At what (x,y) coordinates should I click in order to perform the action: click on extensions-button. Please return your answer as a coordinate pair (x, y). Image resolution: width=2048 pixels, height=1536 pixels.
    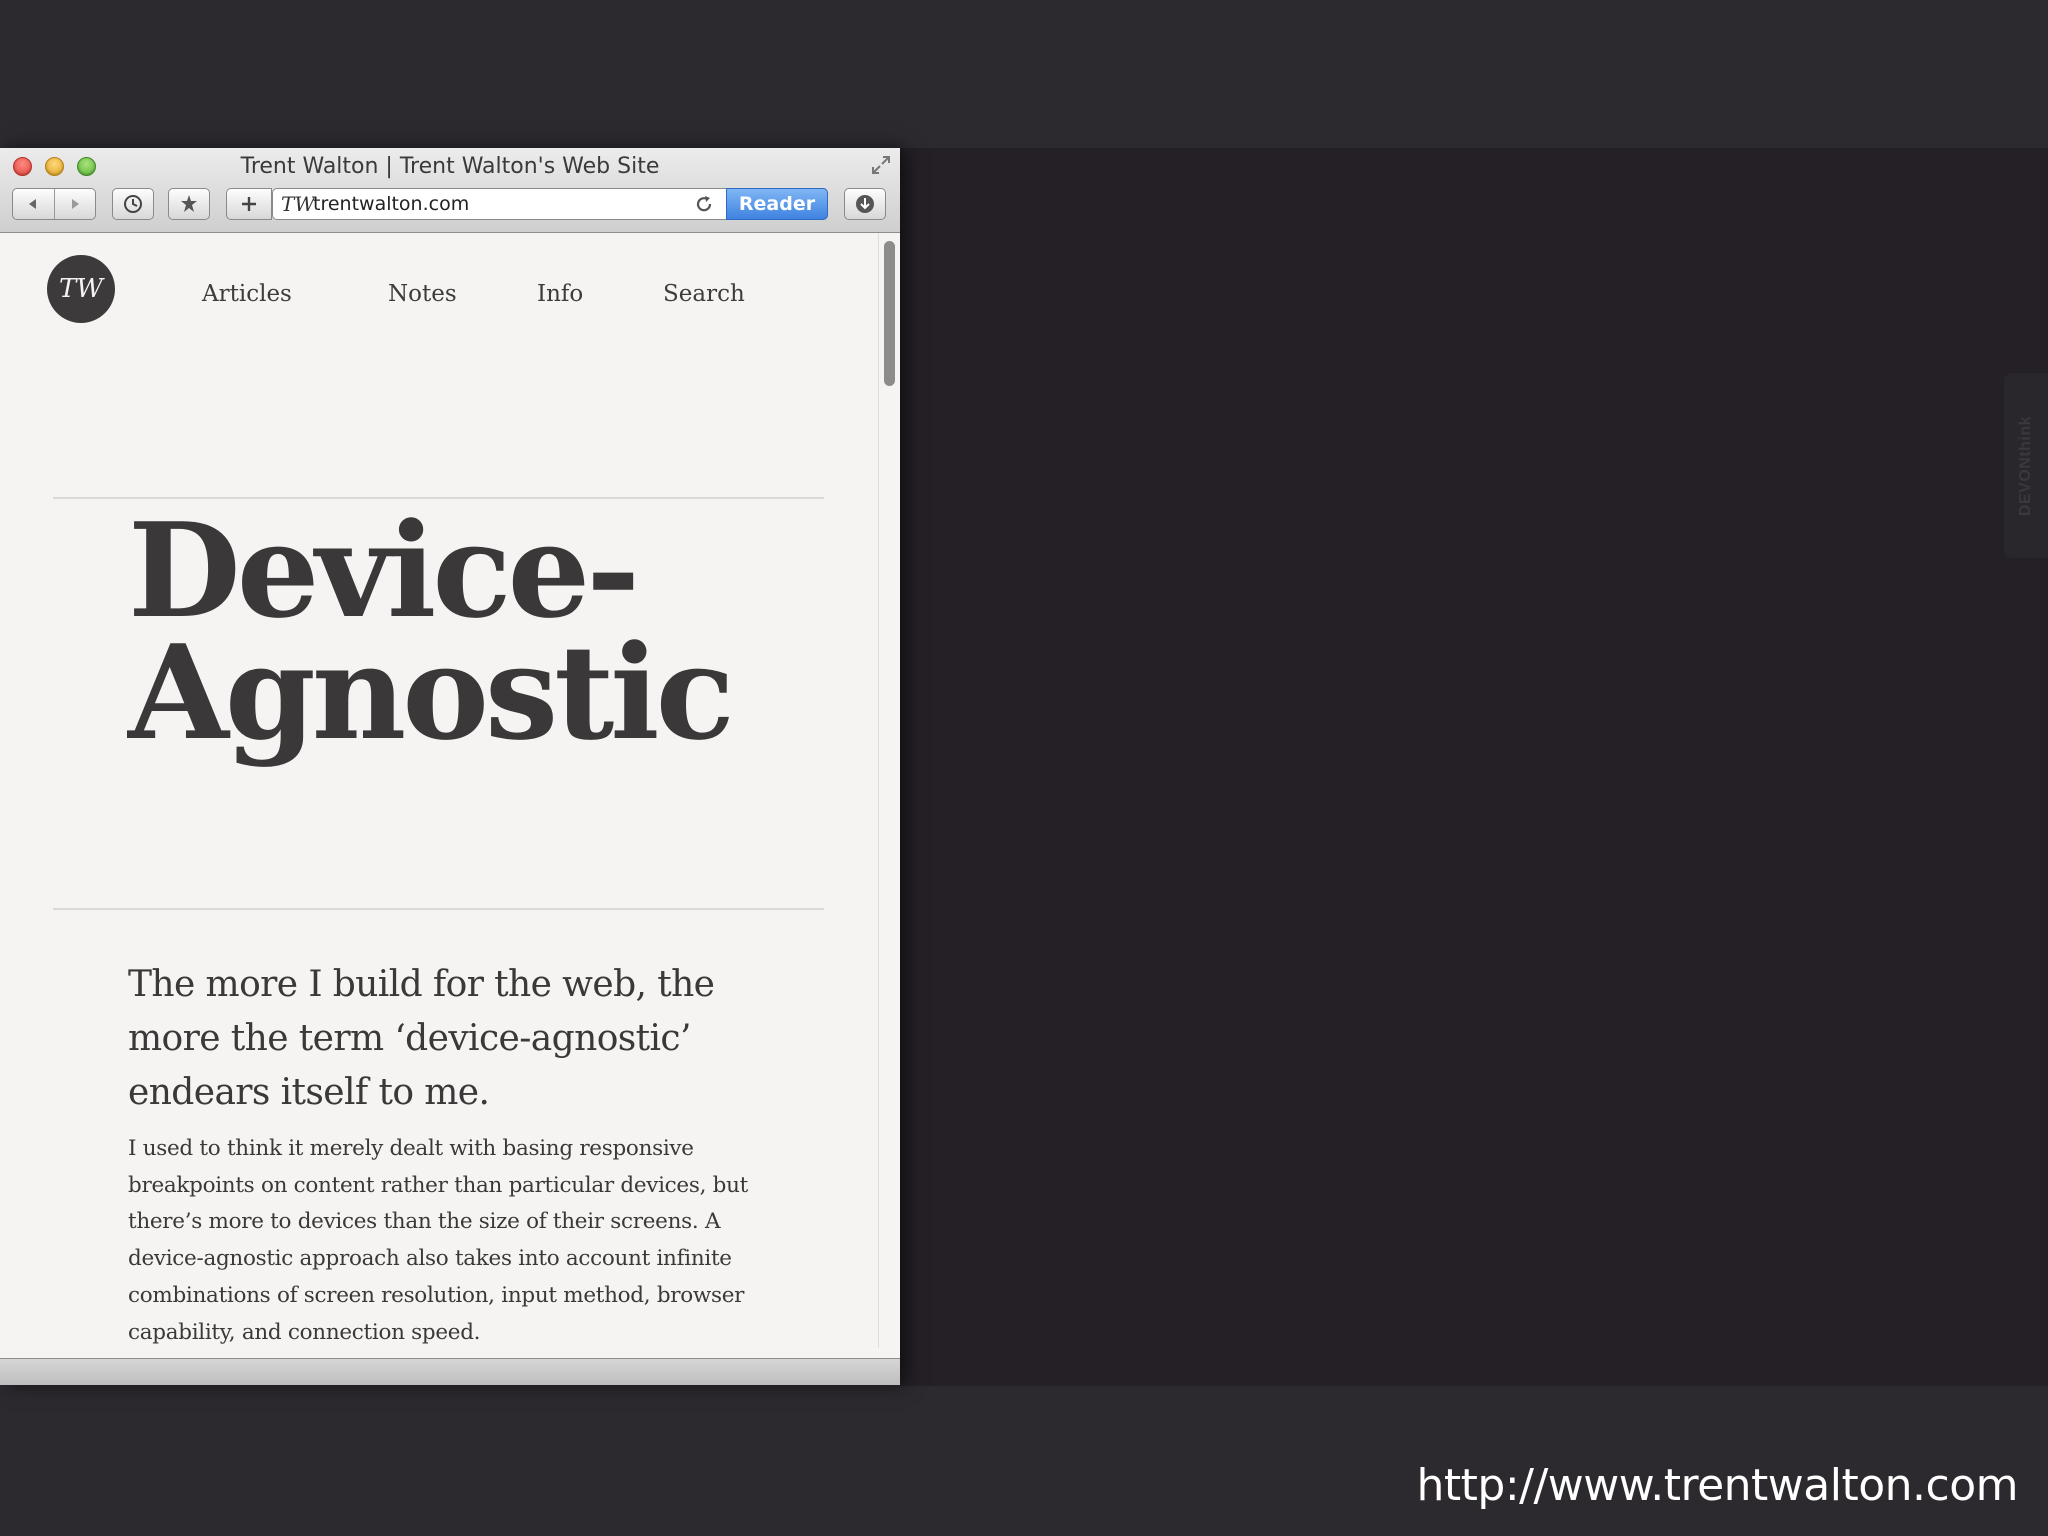
    Looking at the image, I should click on (189, 204).